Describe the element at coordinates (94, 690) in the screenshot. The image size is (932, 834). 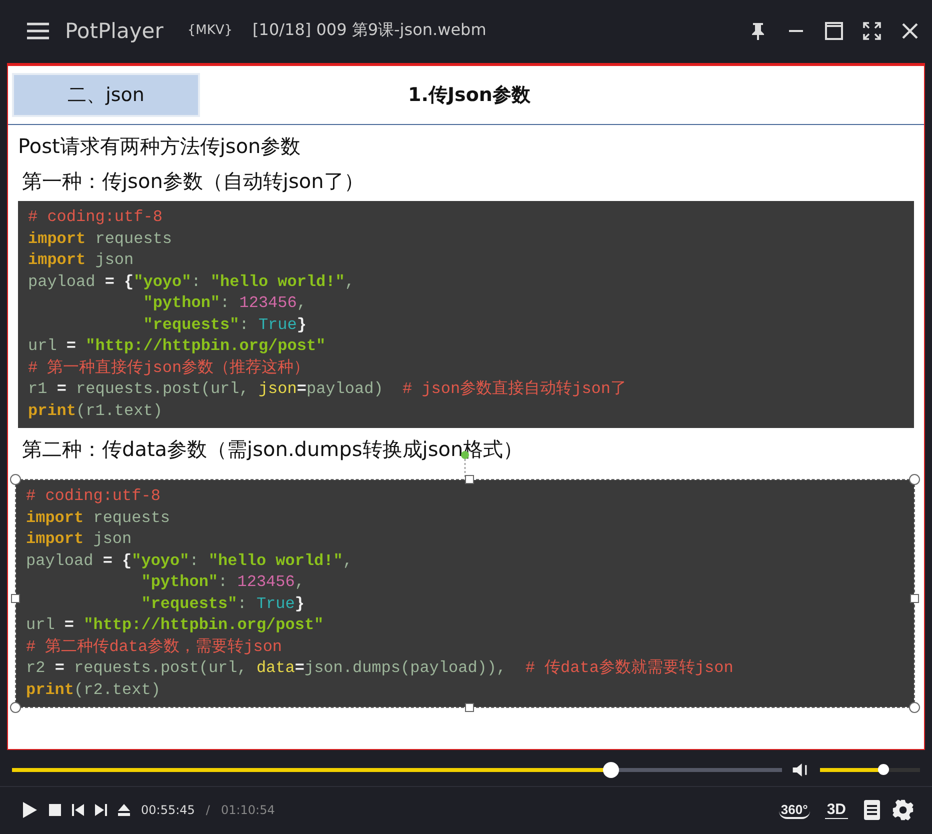
I see `code-line: print(r2.text)` at that location.